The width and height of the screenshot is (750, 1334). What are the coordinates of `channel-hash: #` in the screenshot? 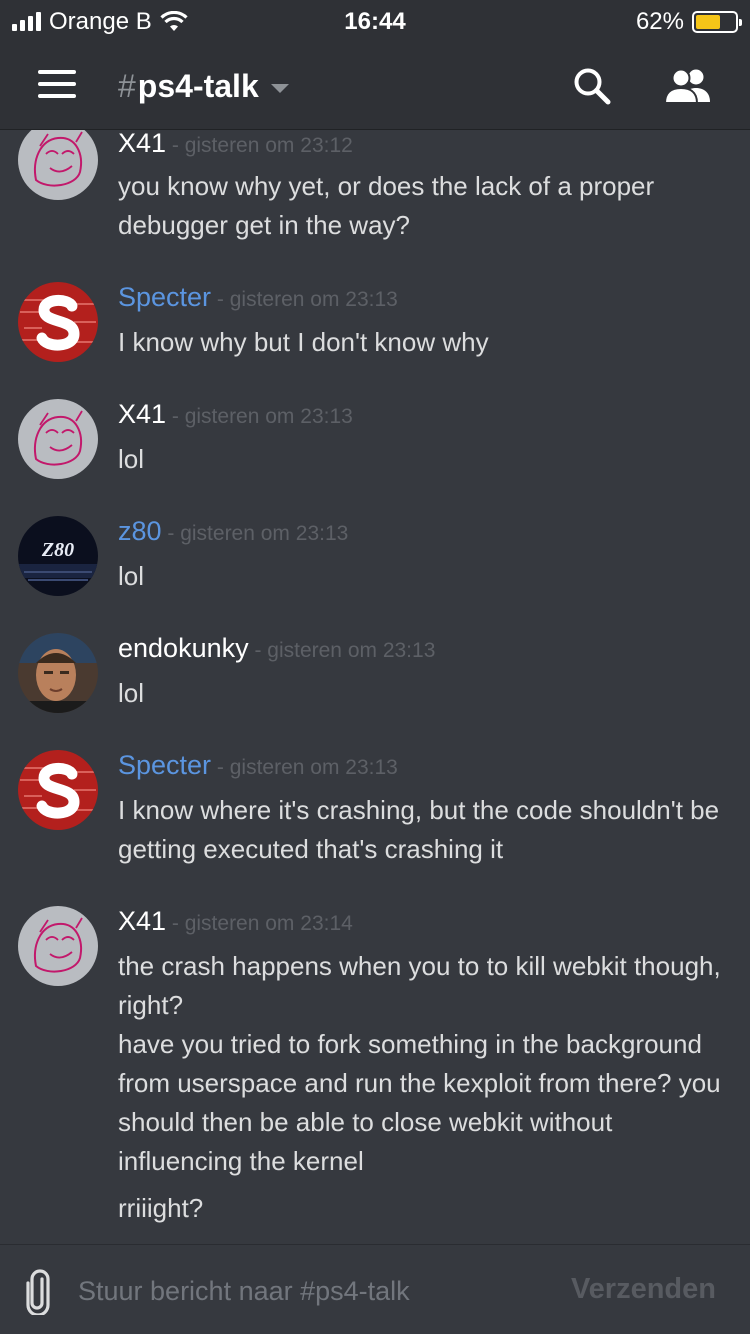 It's located at (127, 86).